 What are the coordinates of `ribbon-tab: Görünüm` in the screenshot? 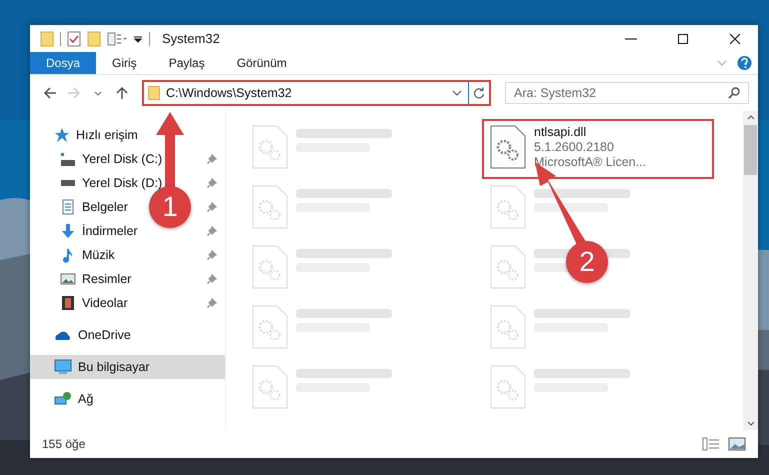 It's located at (261, 63).